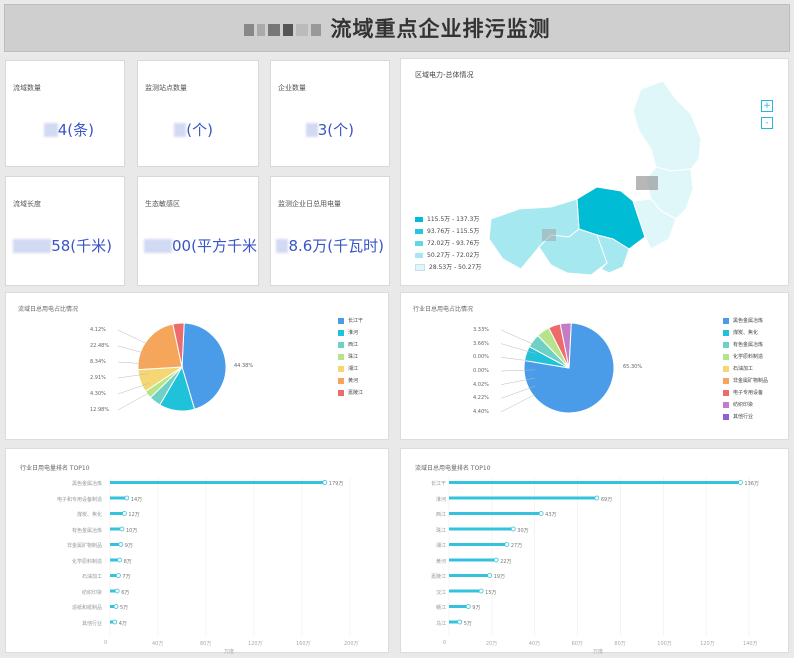 Image resolution: width=794 pixels, height=658 pixels. Describe the element at coordinates (523, 530) in the screenshot. I see `bar-value-label: 30万` at that location.